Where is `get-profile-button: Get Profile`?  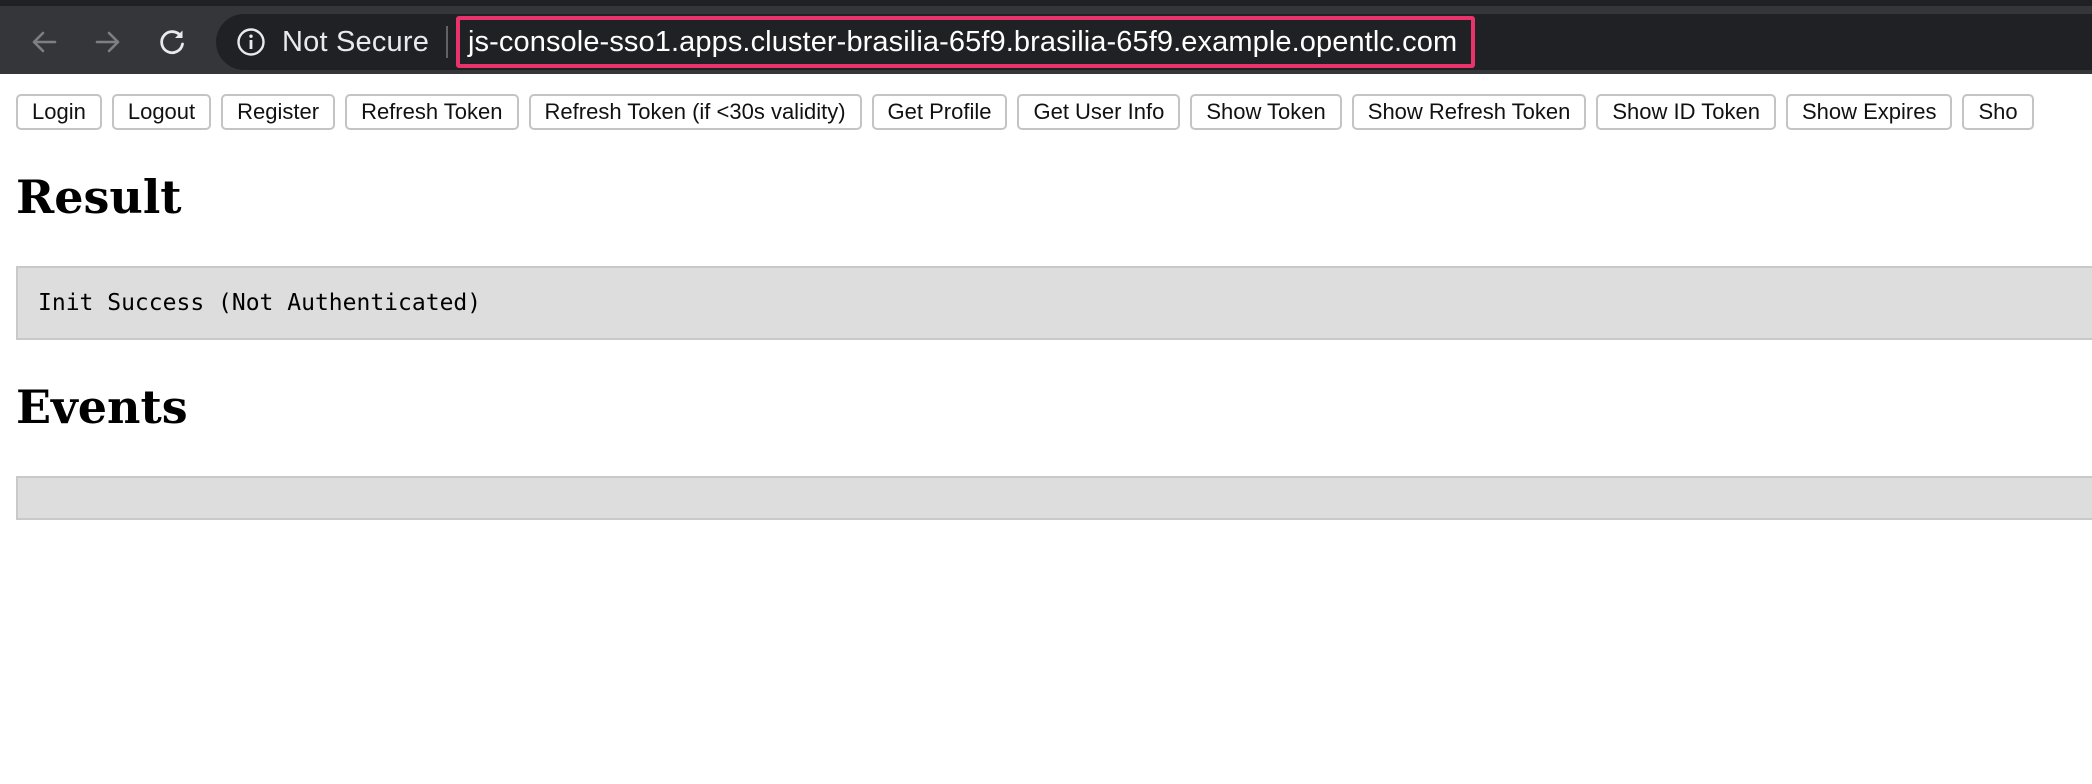 get-profile-button: Get Profile is located at coordinates (939, 112).